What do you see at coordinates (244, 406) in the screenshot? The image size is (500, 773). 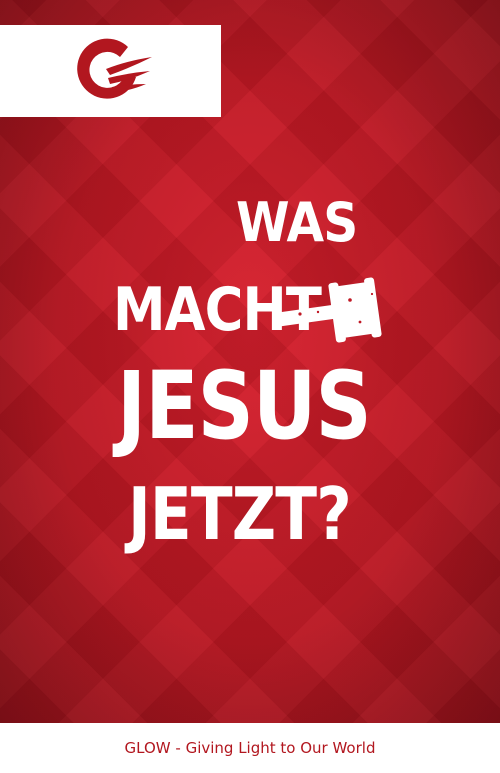 I see `title-line-jesus: JESUS` at bounding box center [244, 406].